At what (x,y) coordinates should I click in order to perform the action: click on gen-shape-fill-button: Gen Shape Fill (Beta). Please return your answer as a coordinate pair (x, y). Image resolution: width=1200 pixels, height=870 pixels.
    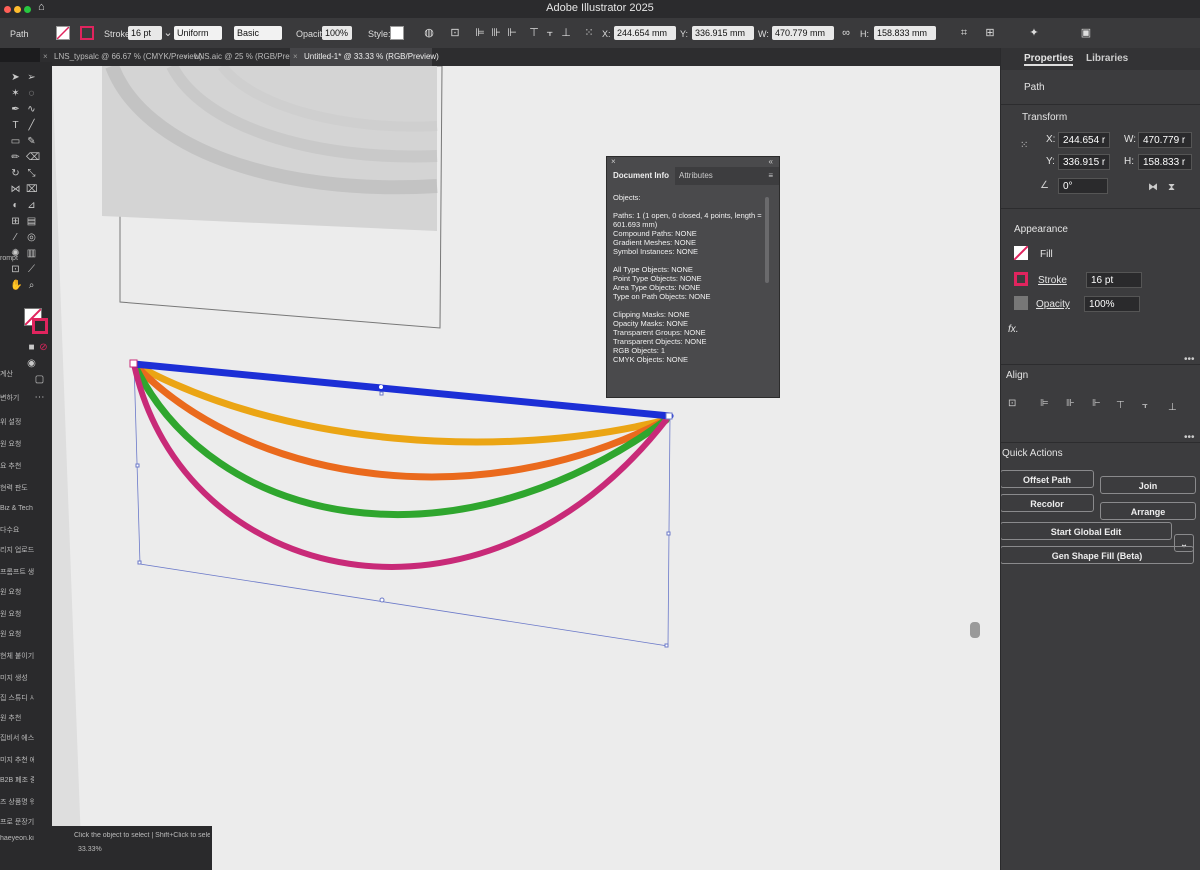
    Looking at the image, I should click on (1097, 555).